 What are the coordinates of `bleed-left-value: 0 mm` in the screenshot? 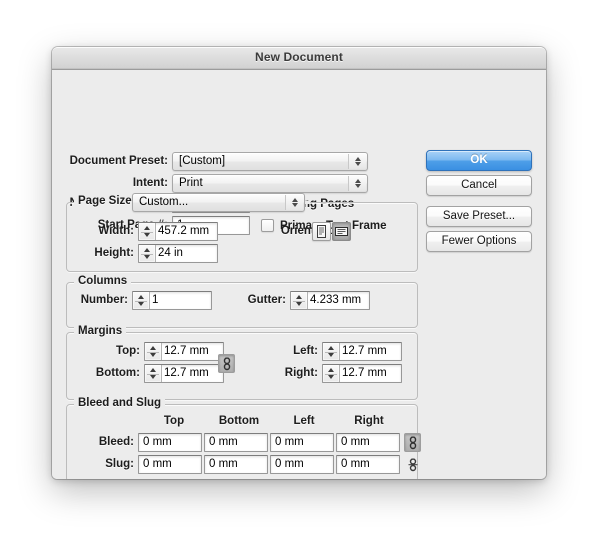 It's located at (289, 442).